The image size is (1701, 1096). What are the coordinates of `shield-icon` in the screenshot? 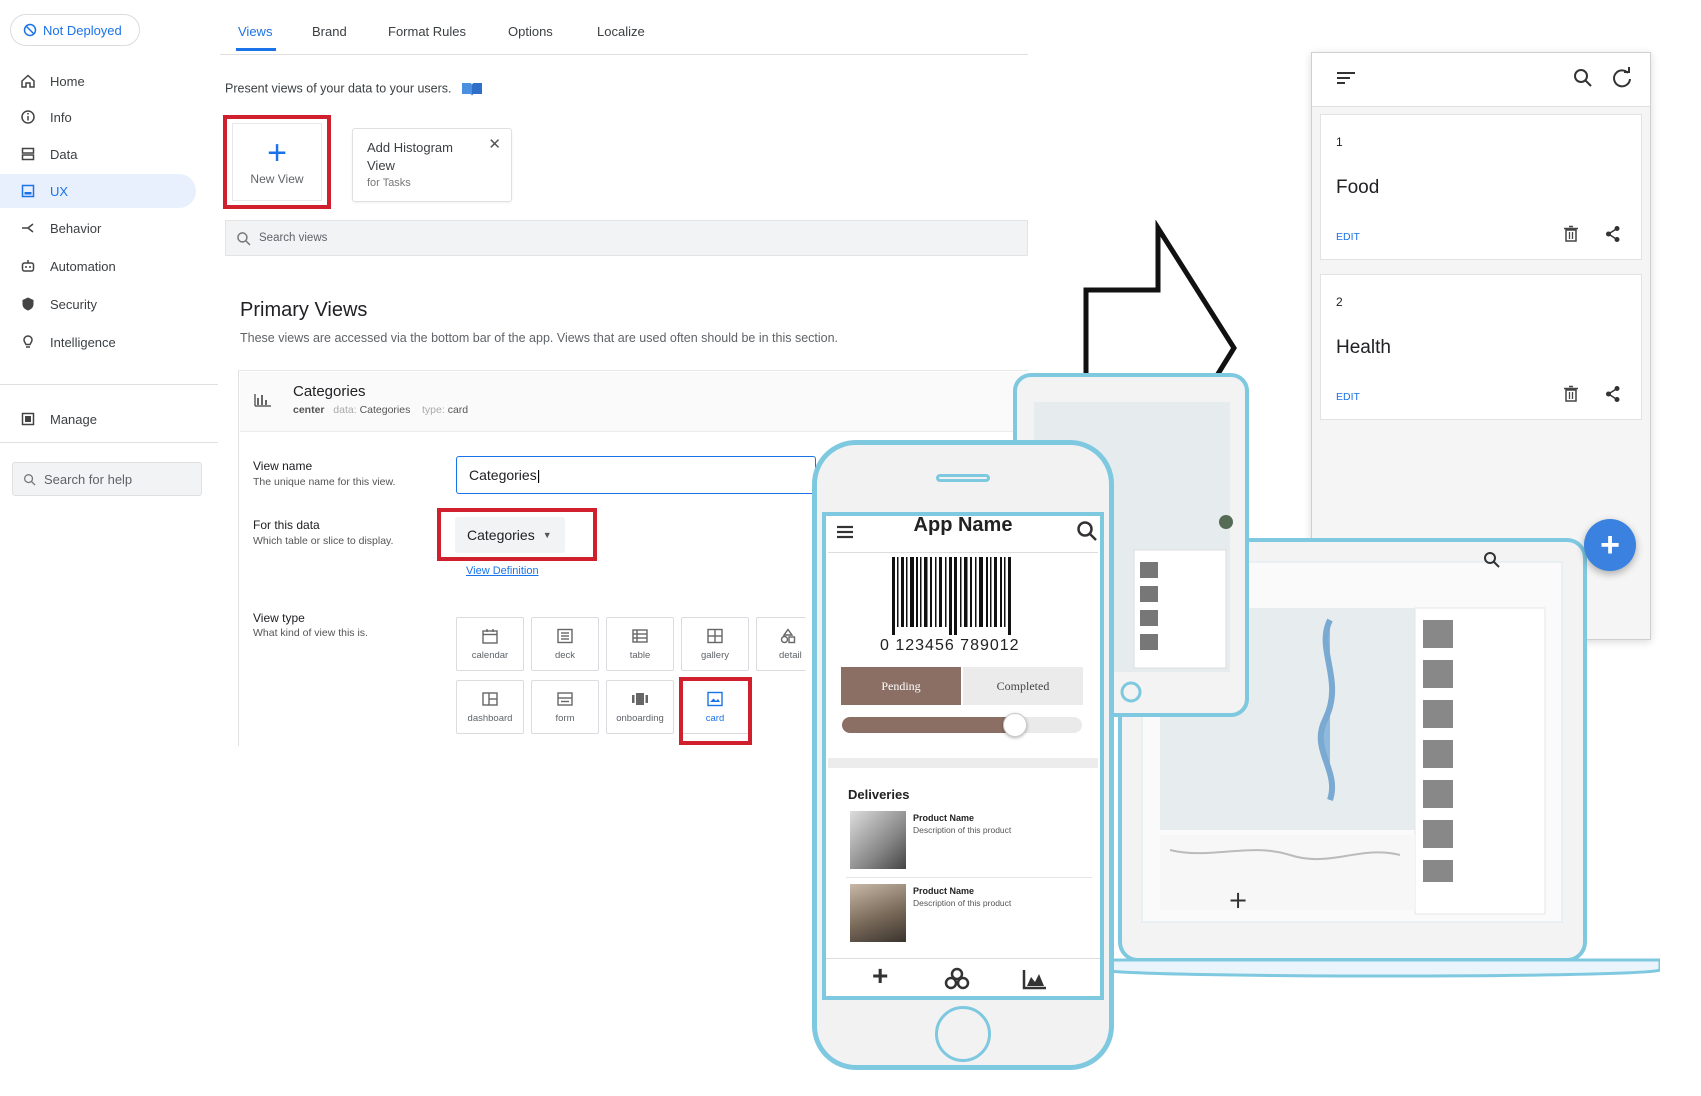 It's located at (28, 304).